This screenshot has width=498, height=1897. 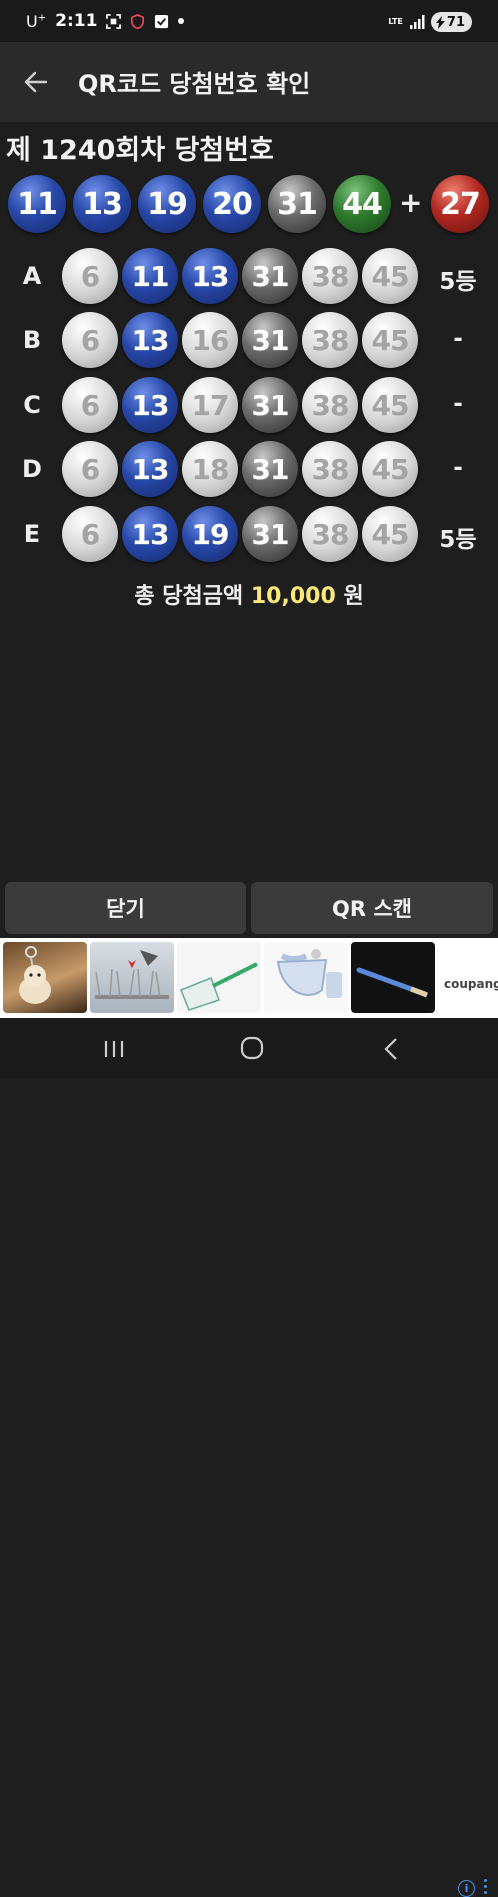 I want to click on bonus-number-ball: 27, so click(x=460, y=204).